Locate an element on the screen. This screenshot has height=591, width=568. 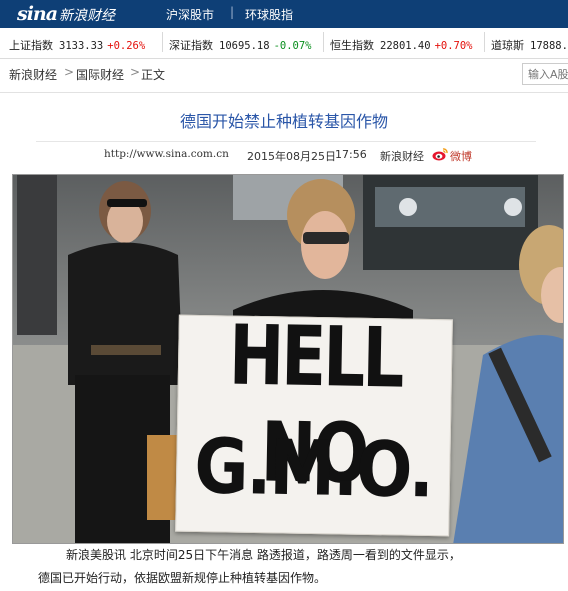
nav-item-hushen-stocks: 沪深股市 is located at coordinates (190, 14).